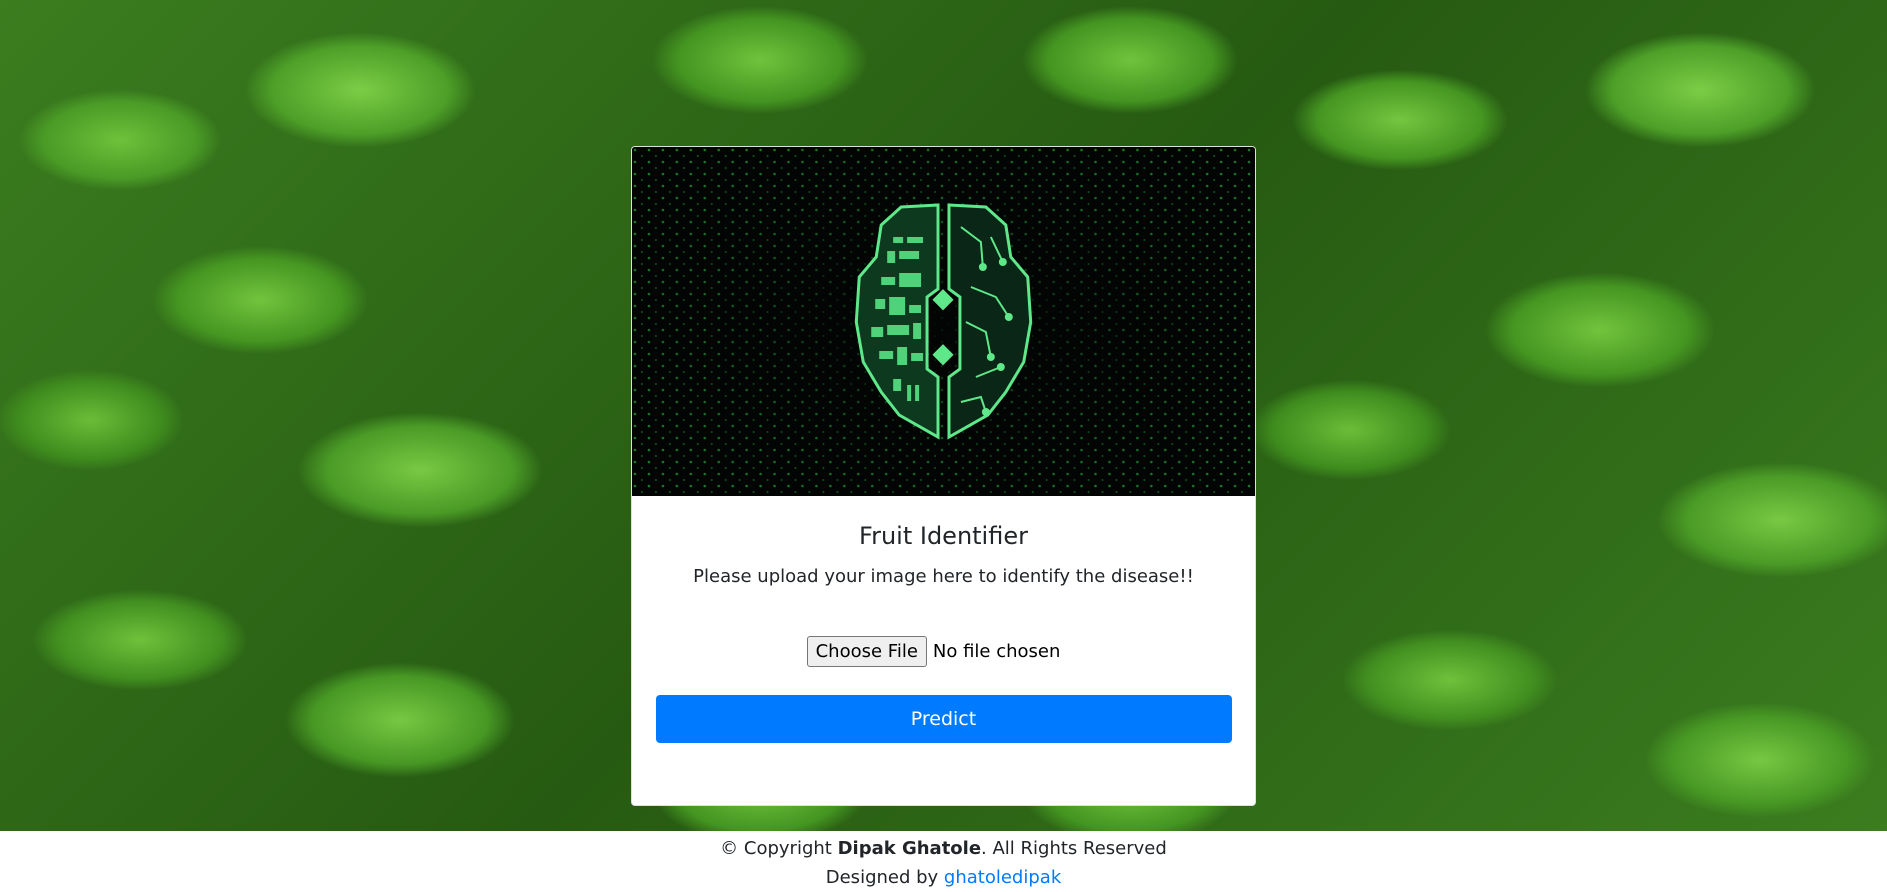  Describe the element at coordinates (866, 651) in the screenshot. I see `choose-file-button: Choose File` at that location.